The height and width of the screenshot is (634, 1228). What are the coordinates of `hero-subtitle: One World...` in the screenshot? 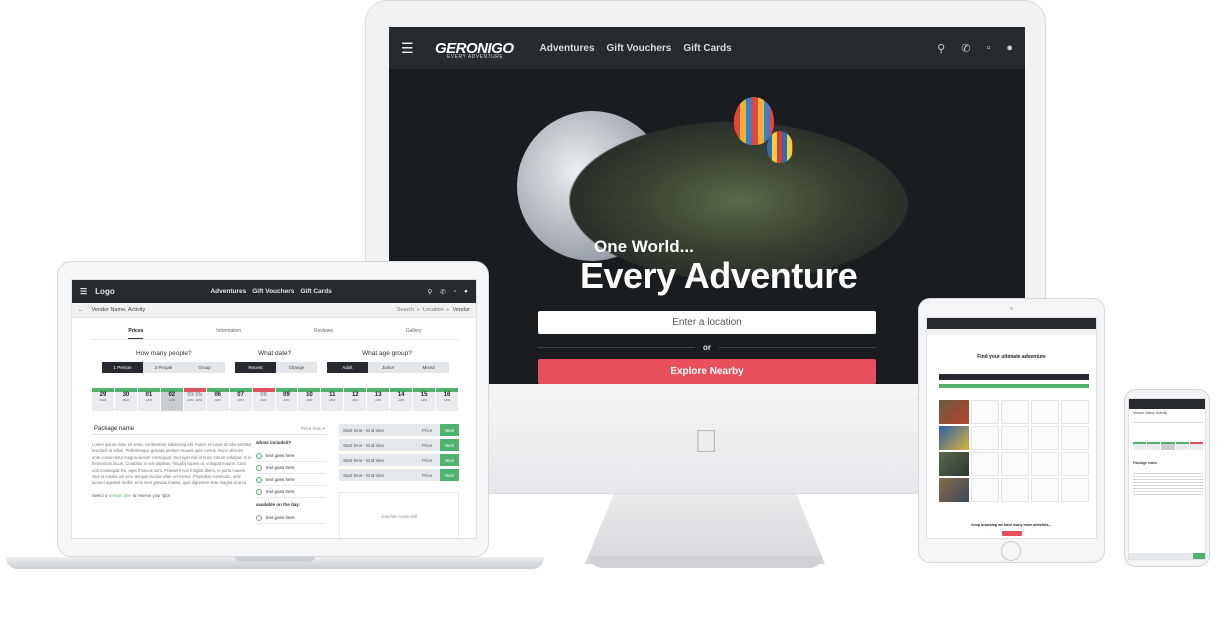 It's located at (644, 246).